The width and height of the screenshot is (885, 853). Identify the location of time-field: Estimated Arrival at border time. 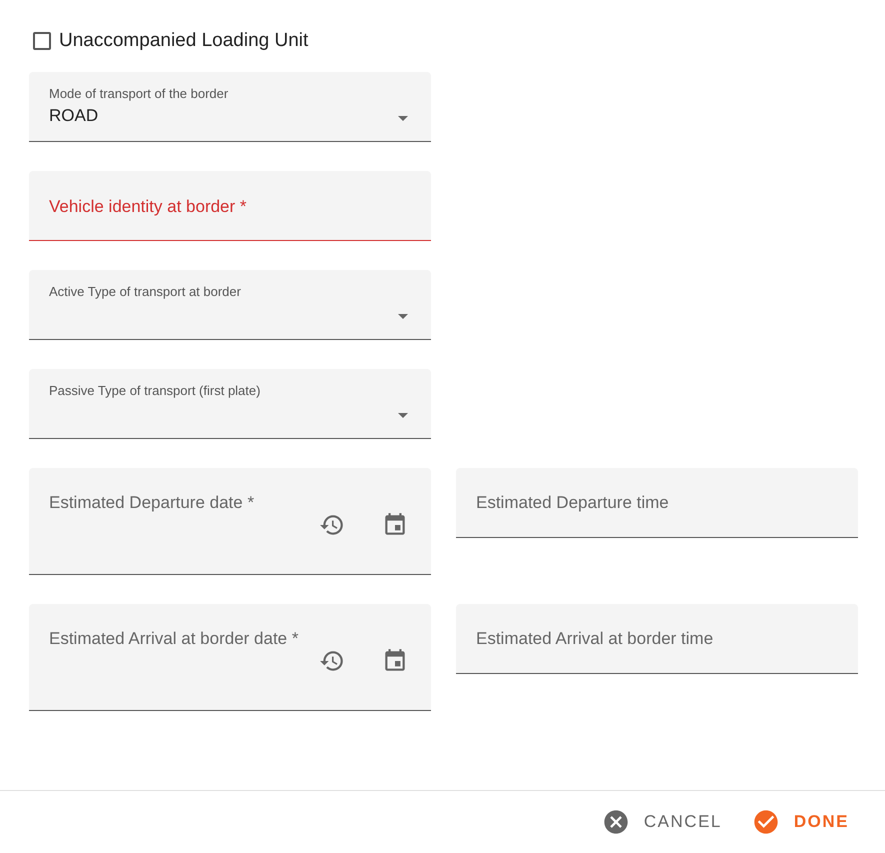
(657, 639).